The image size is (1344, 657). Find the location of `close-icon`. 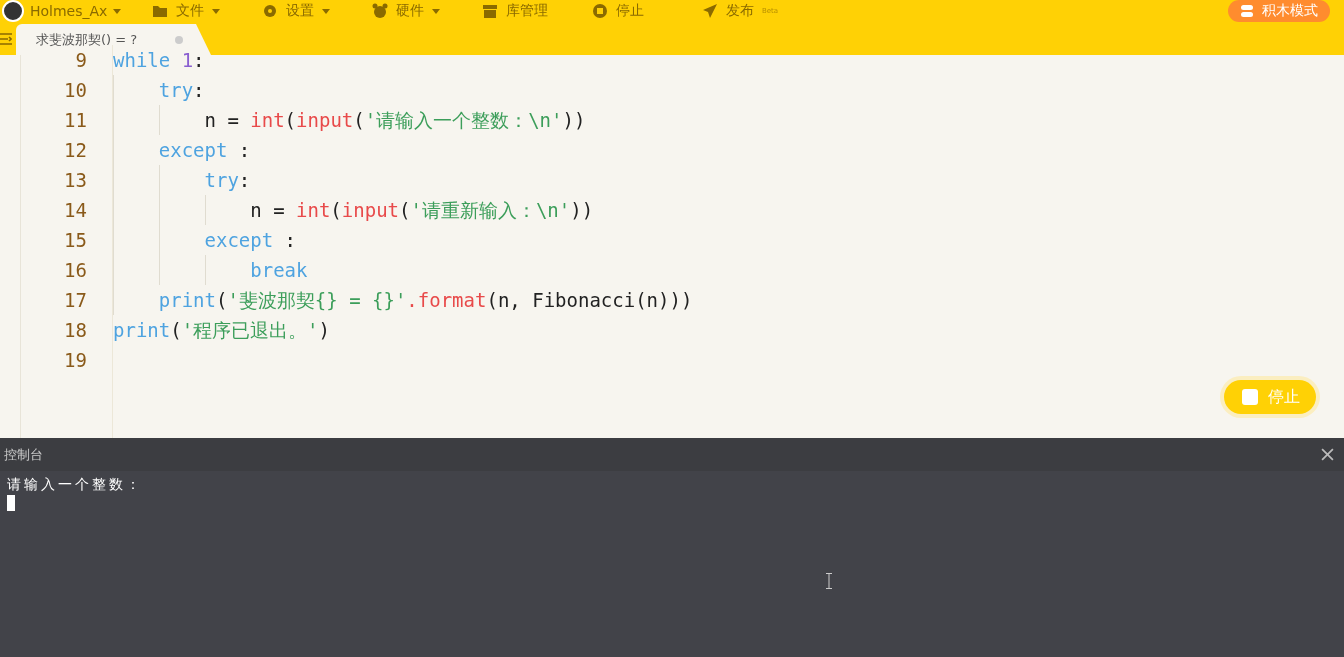

close-icon is located at coordinates (1327, 454).